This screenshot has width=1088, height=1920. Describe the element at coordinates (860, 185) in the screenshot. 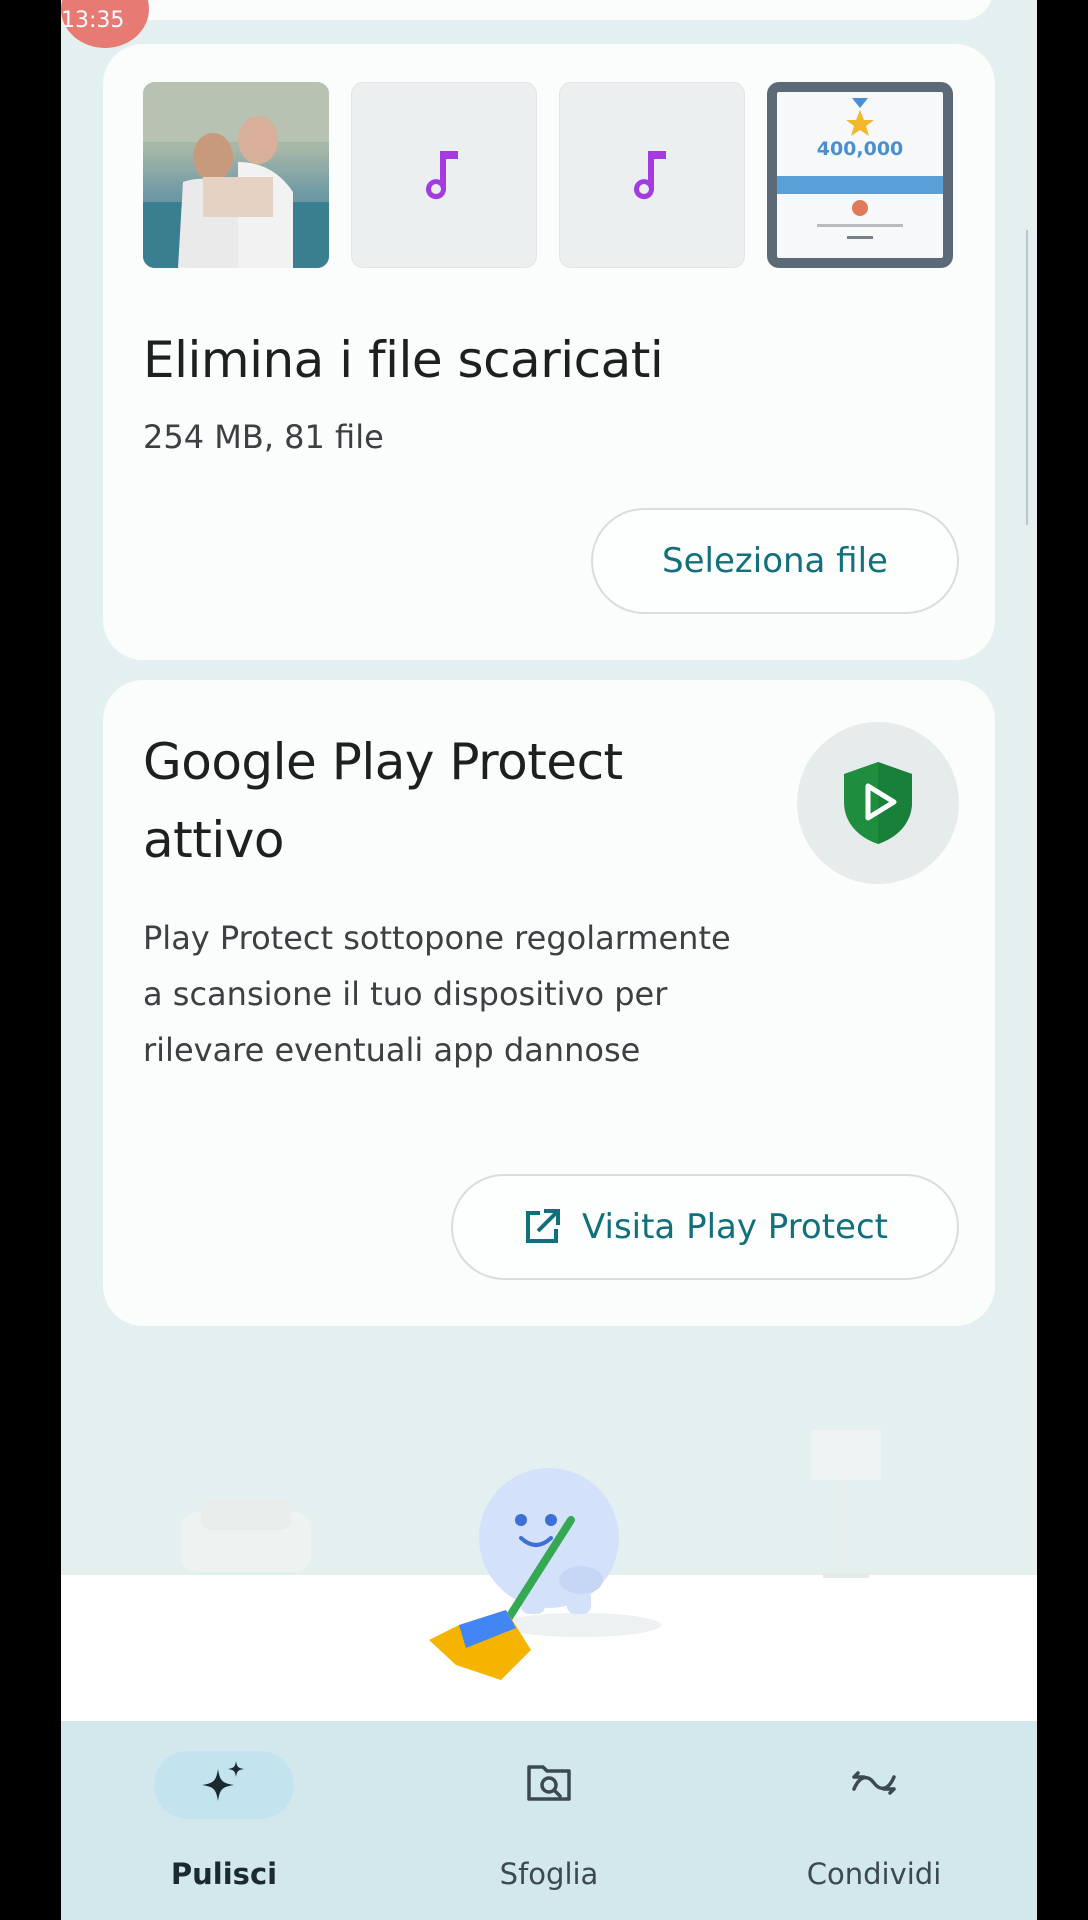

I see `certificate-band` at that location.